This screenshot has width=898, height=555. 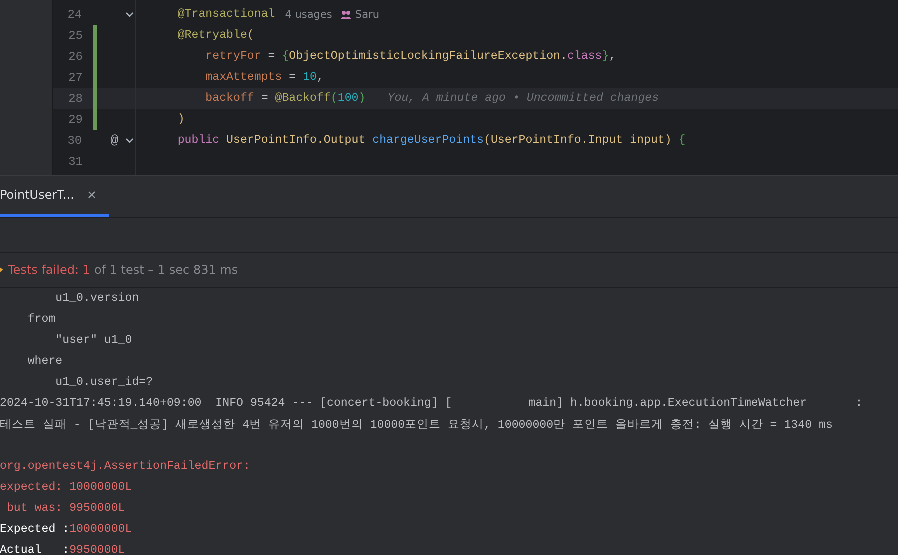 What do you see at coordinates (41, 319) in the screenshot?
I see `console-line: from` at bounding box center [41, 319].